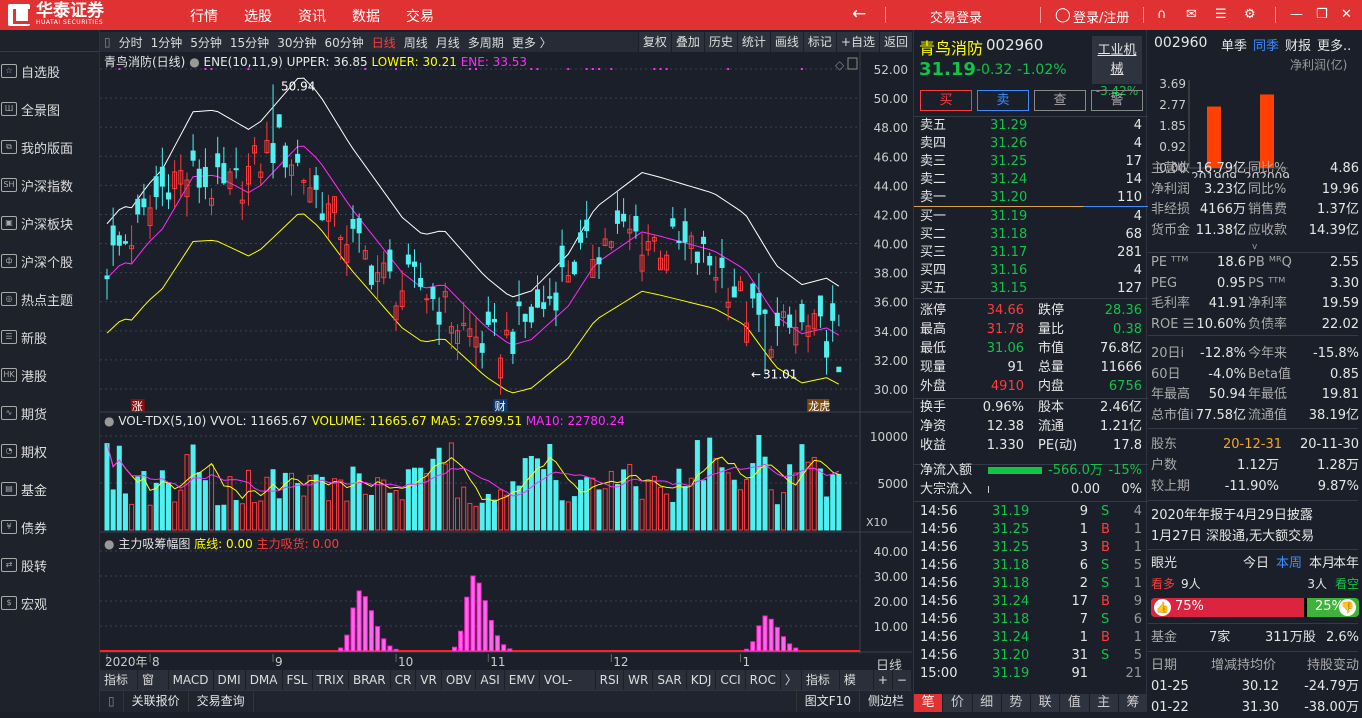 This screenshot has height=718, width=1362. I want to click on indicator-tab-10: OBV, so click(459, 680).